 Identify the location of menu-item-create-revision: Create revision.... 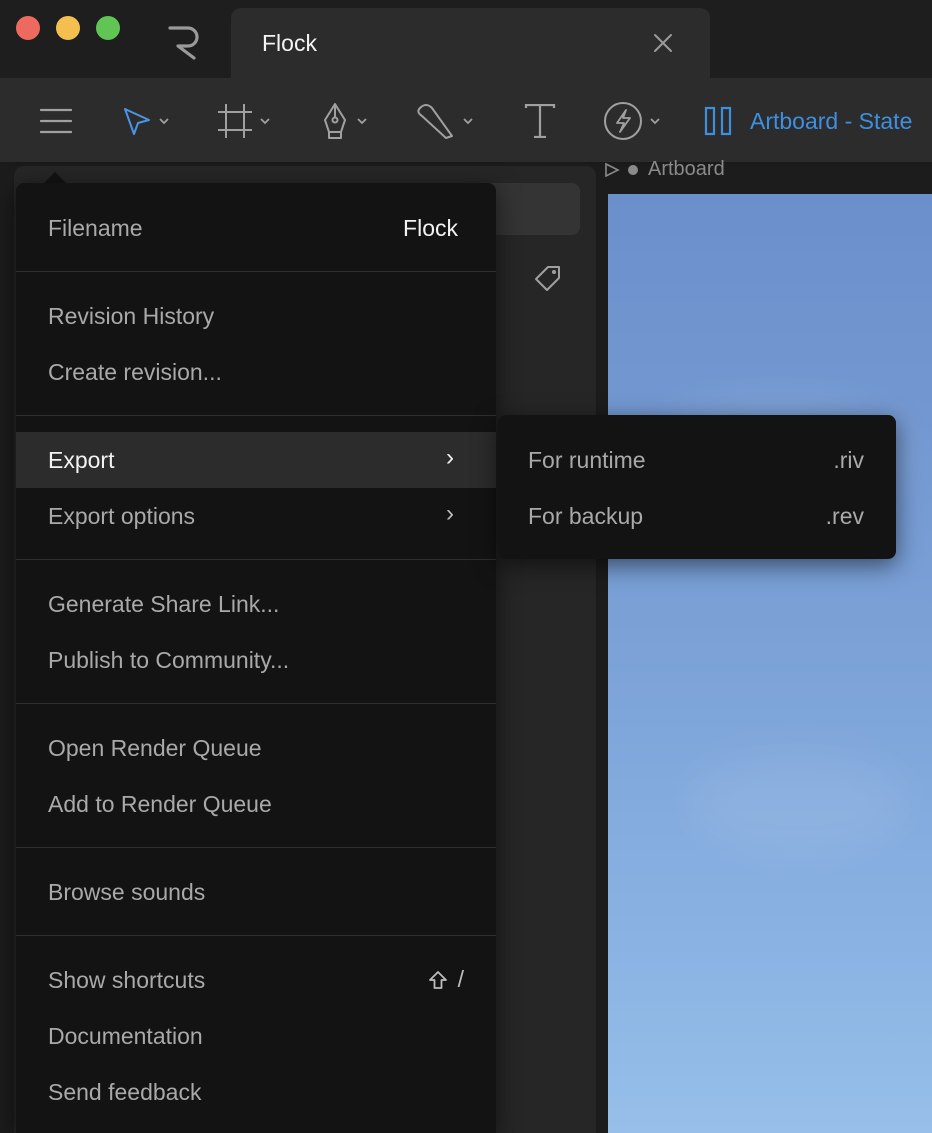
(256, 372).